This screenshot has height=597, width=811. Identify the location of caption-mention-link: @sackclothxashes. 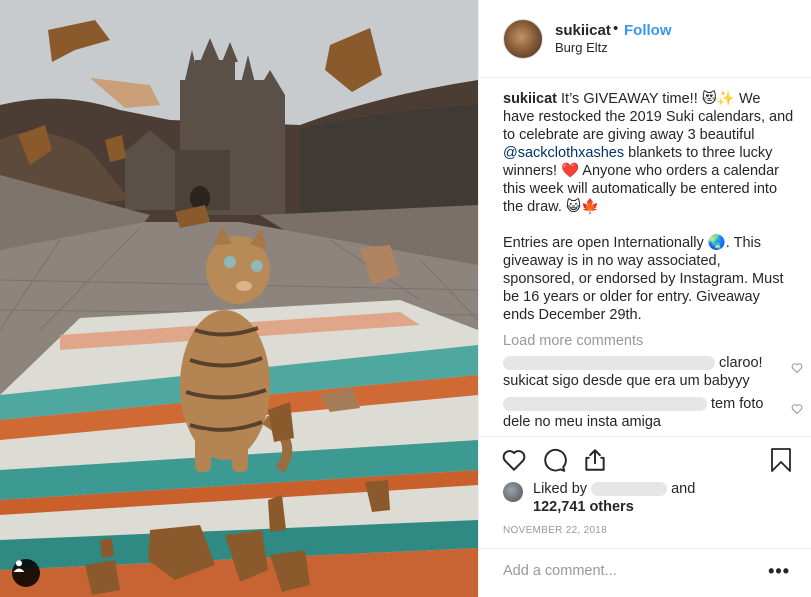
(563, 153).